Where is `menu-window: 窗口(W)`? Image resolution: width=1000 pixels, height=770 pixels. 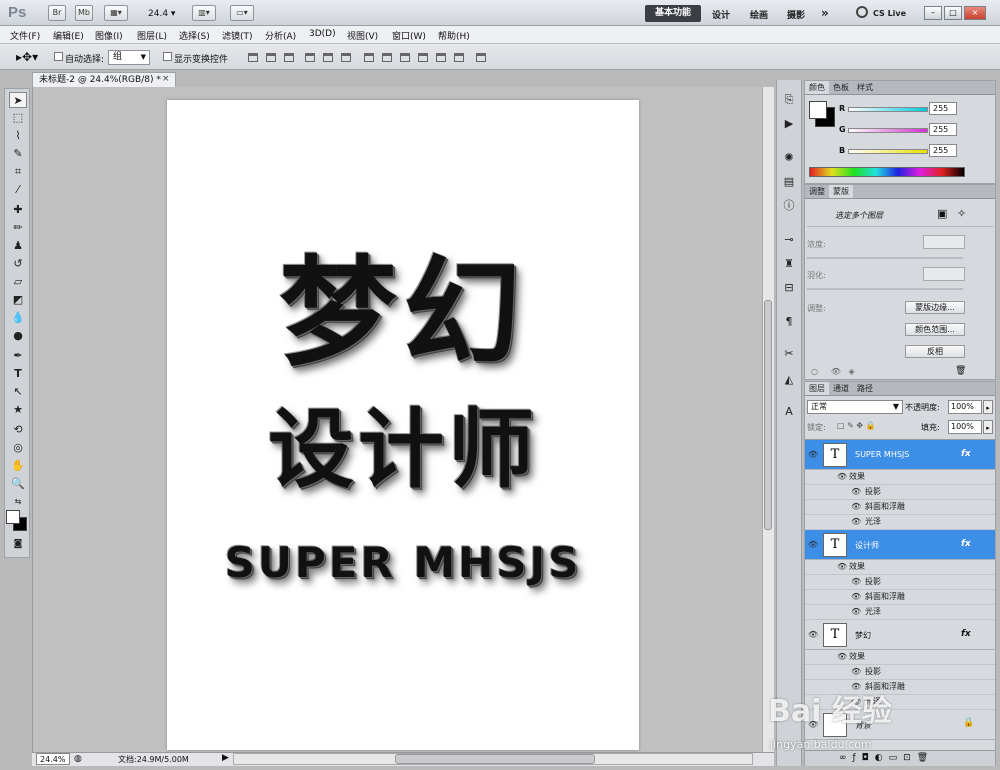 menu-window: 窗口(W) is located at coordinates (409, 35).